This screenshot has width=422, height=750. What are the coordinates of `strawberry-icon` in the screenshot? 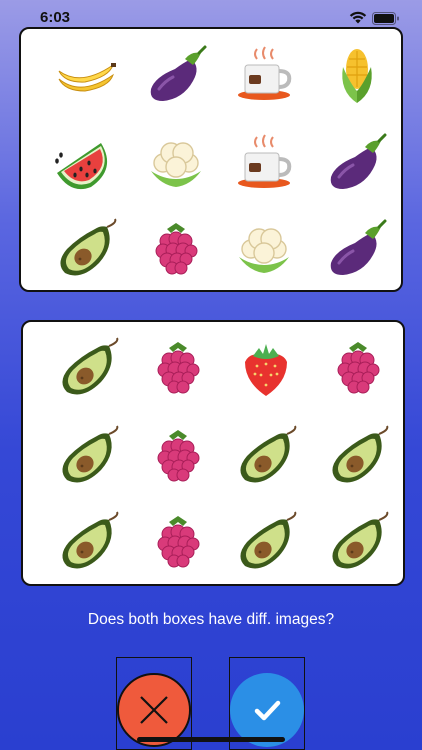 It's located at (266, 369).